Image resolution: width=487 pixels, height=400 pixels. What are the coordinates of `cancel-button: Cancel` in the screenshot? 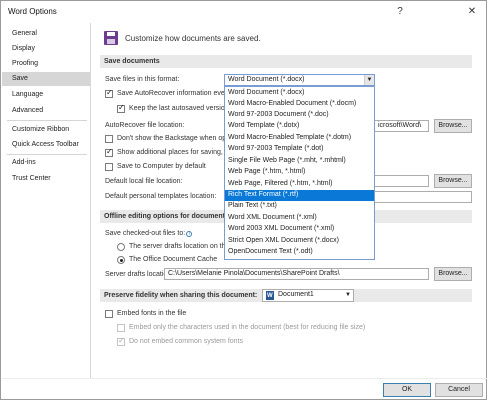 It's located at (459, 390).